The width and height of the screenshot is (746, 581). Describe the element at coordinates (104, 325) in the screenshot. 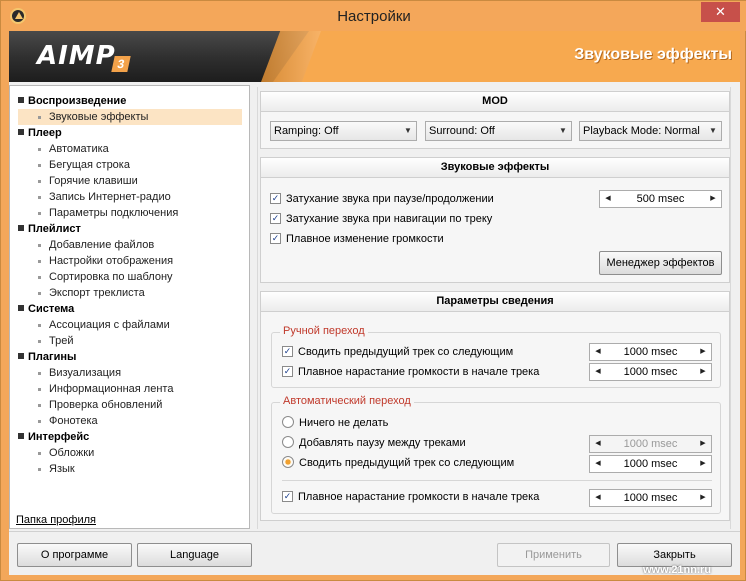

I see `tree-item-file-association: Ассоциация с файлами` at that location.